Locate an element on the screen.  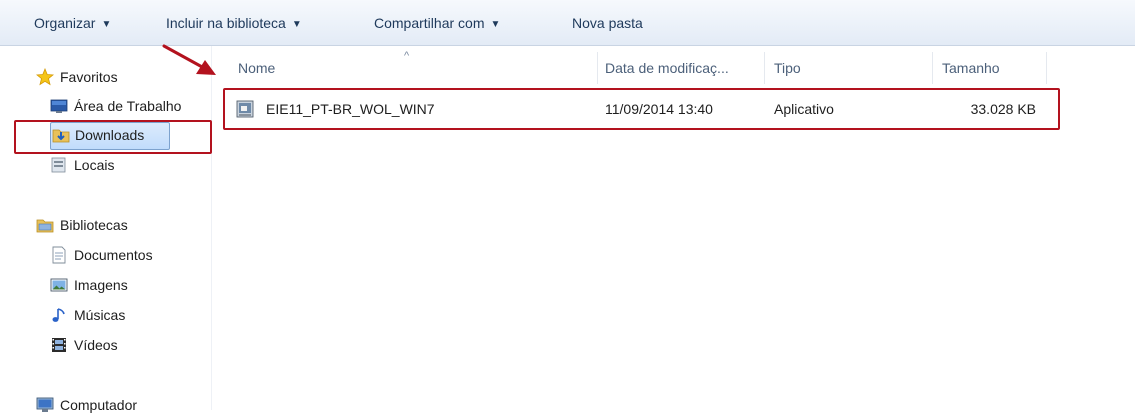
nav-favorites: Favoritos is located at coordinates (116, 77).